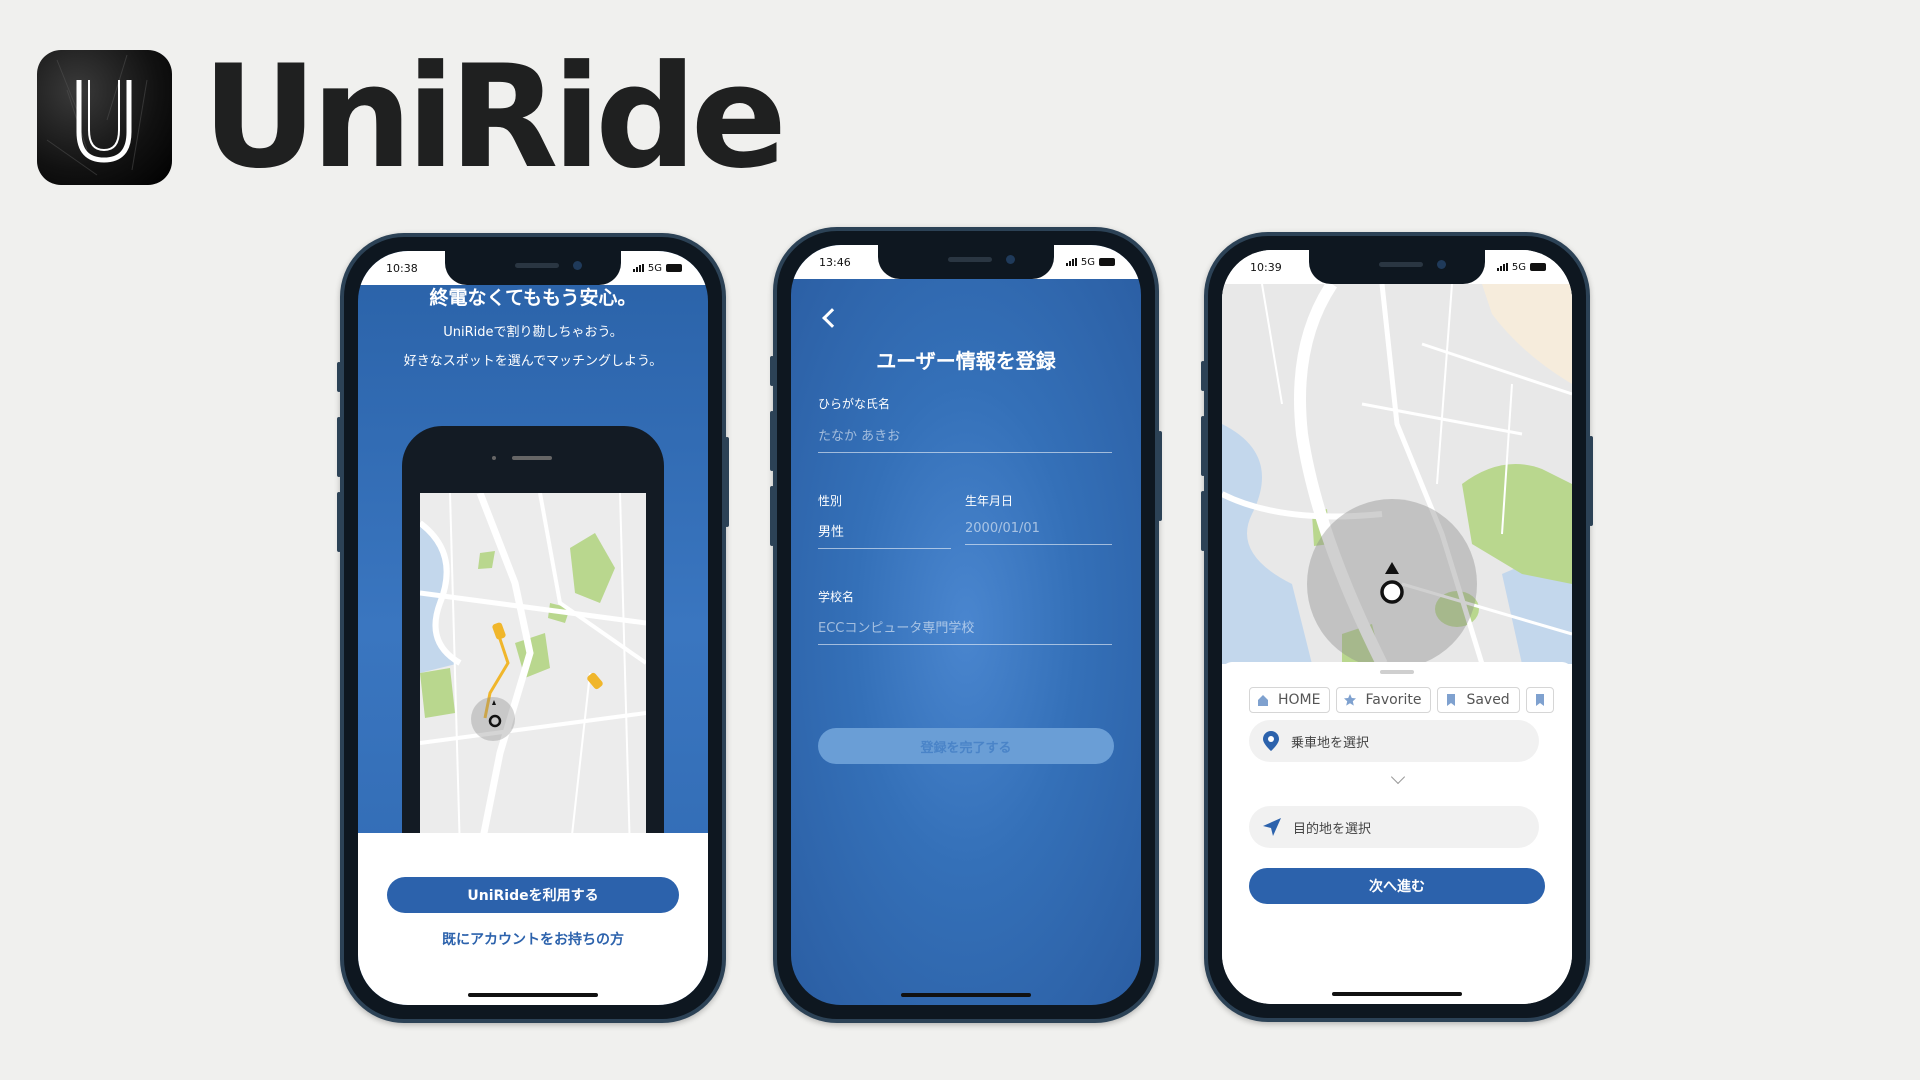 This screenshot has height=1080, width=1920. What do you see at coordinates (1272, 827) in the screenshot?
I see `navigation-arrow-icon` at bounding box center [1272, 827].